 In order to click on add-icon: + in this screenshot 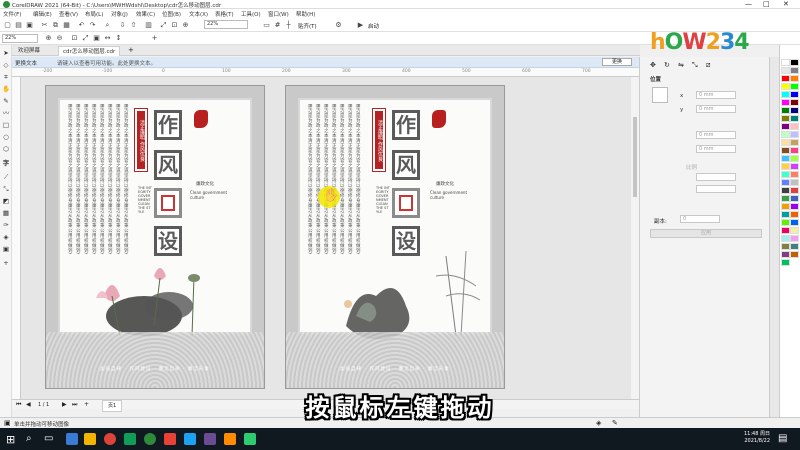, I will do `click(154, 38)`.